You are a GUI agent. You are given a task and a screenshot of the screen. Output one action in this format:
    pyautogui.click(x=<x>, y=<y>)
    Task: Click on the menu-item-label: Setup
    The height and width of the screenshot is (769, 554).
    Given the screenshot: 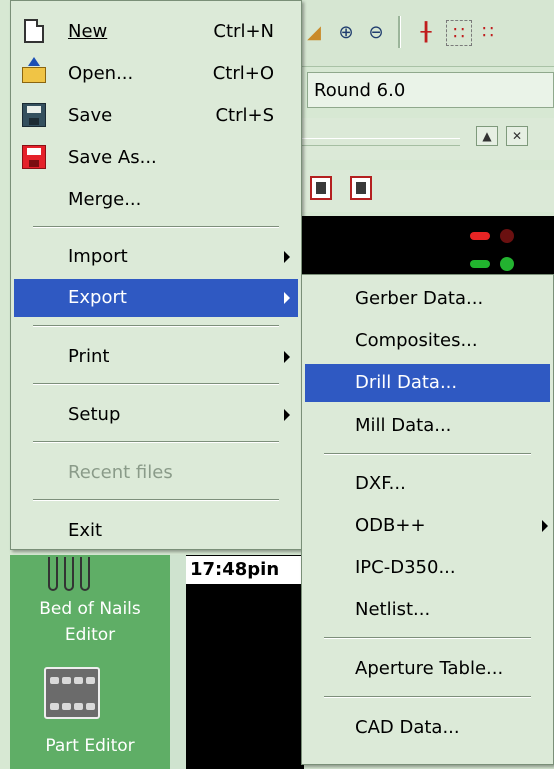 What is the action you would take?
    pyautogui.click(x=94, y=414)
    